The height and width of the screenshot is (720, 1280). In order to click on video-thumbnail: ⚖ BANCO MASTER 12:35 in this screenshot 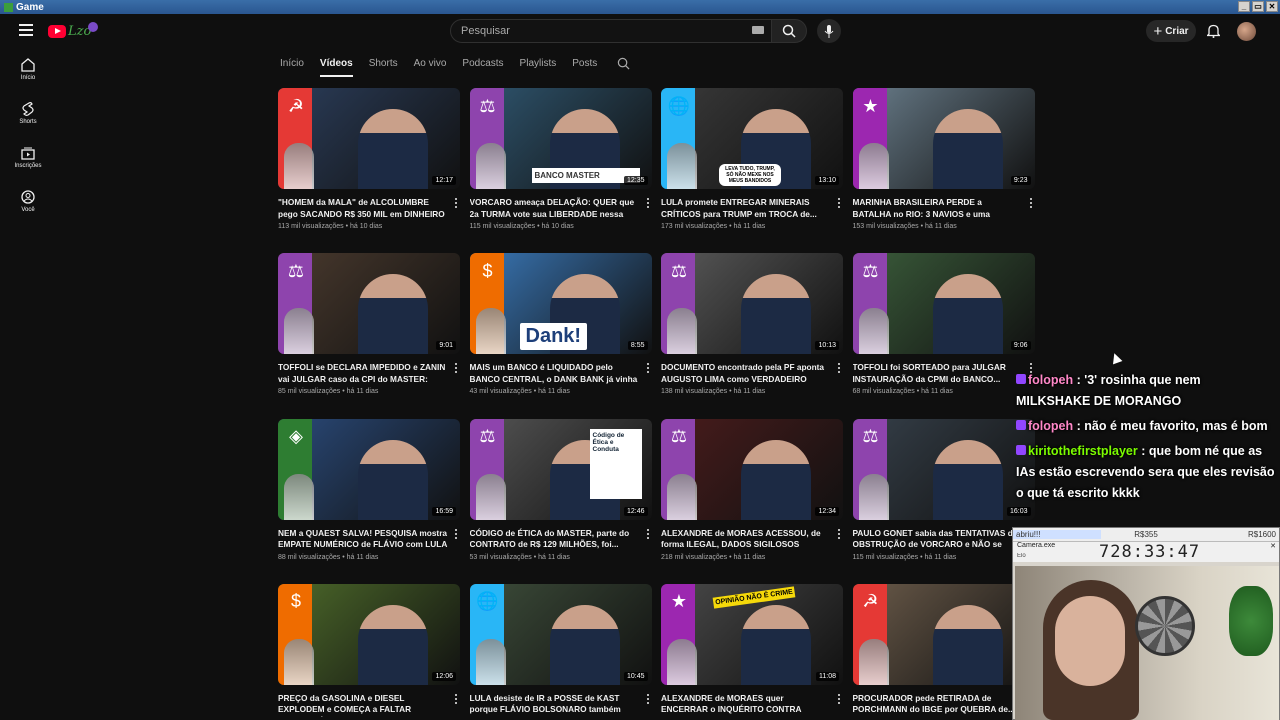, I will do `click(560, 138)`.